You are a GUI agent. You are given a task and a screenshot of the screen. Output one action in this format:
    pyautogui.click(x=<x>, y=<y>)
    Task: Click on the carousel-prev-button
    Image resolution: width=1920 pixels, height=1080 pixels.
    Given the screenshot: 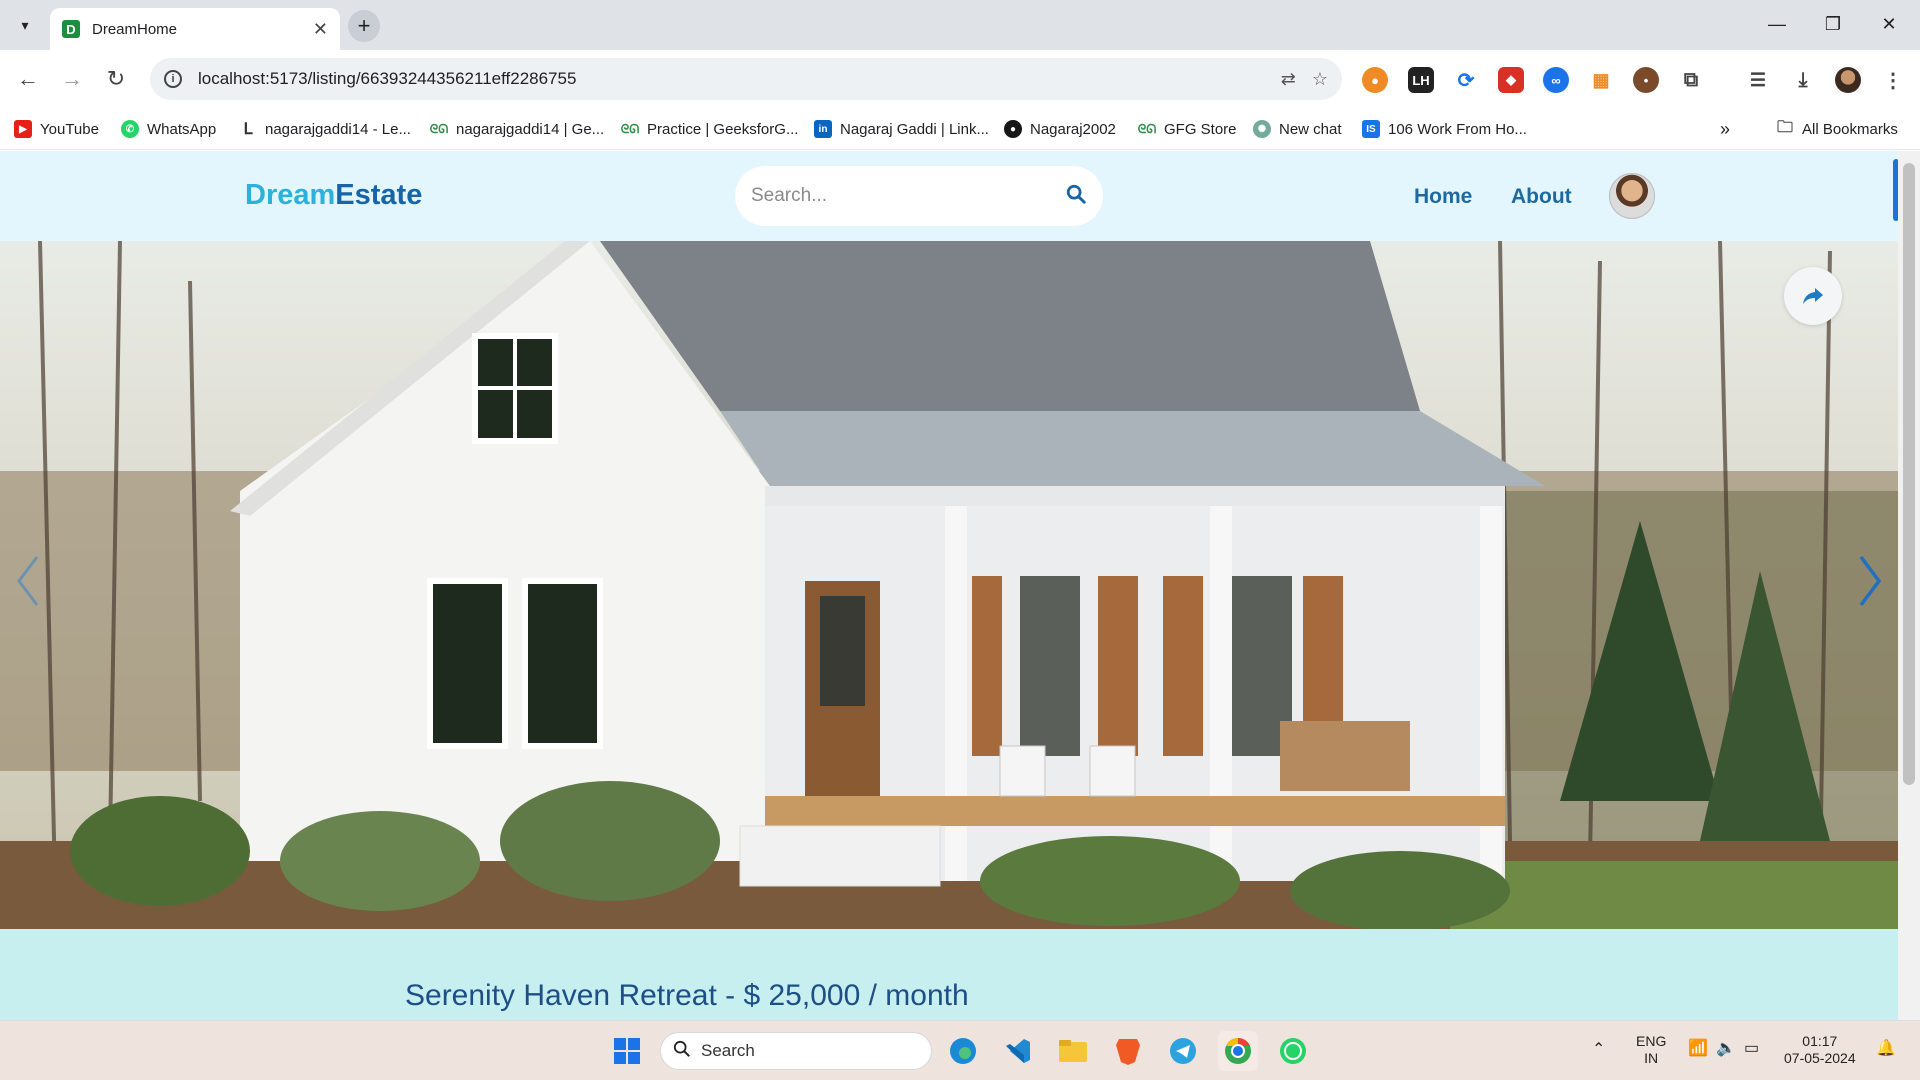 What is the action you would take?
    pyautogui.click(x=28, y=581)
    